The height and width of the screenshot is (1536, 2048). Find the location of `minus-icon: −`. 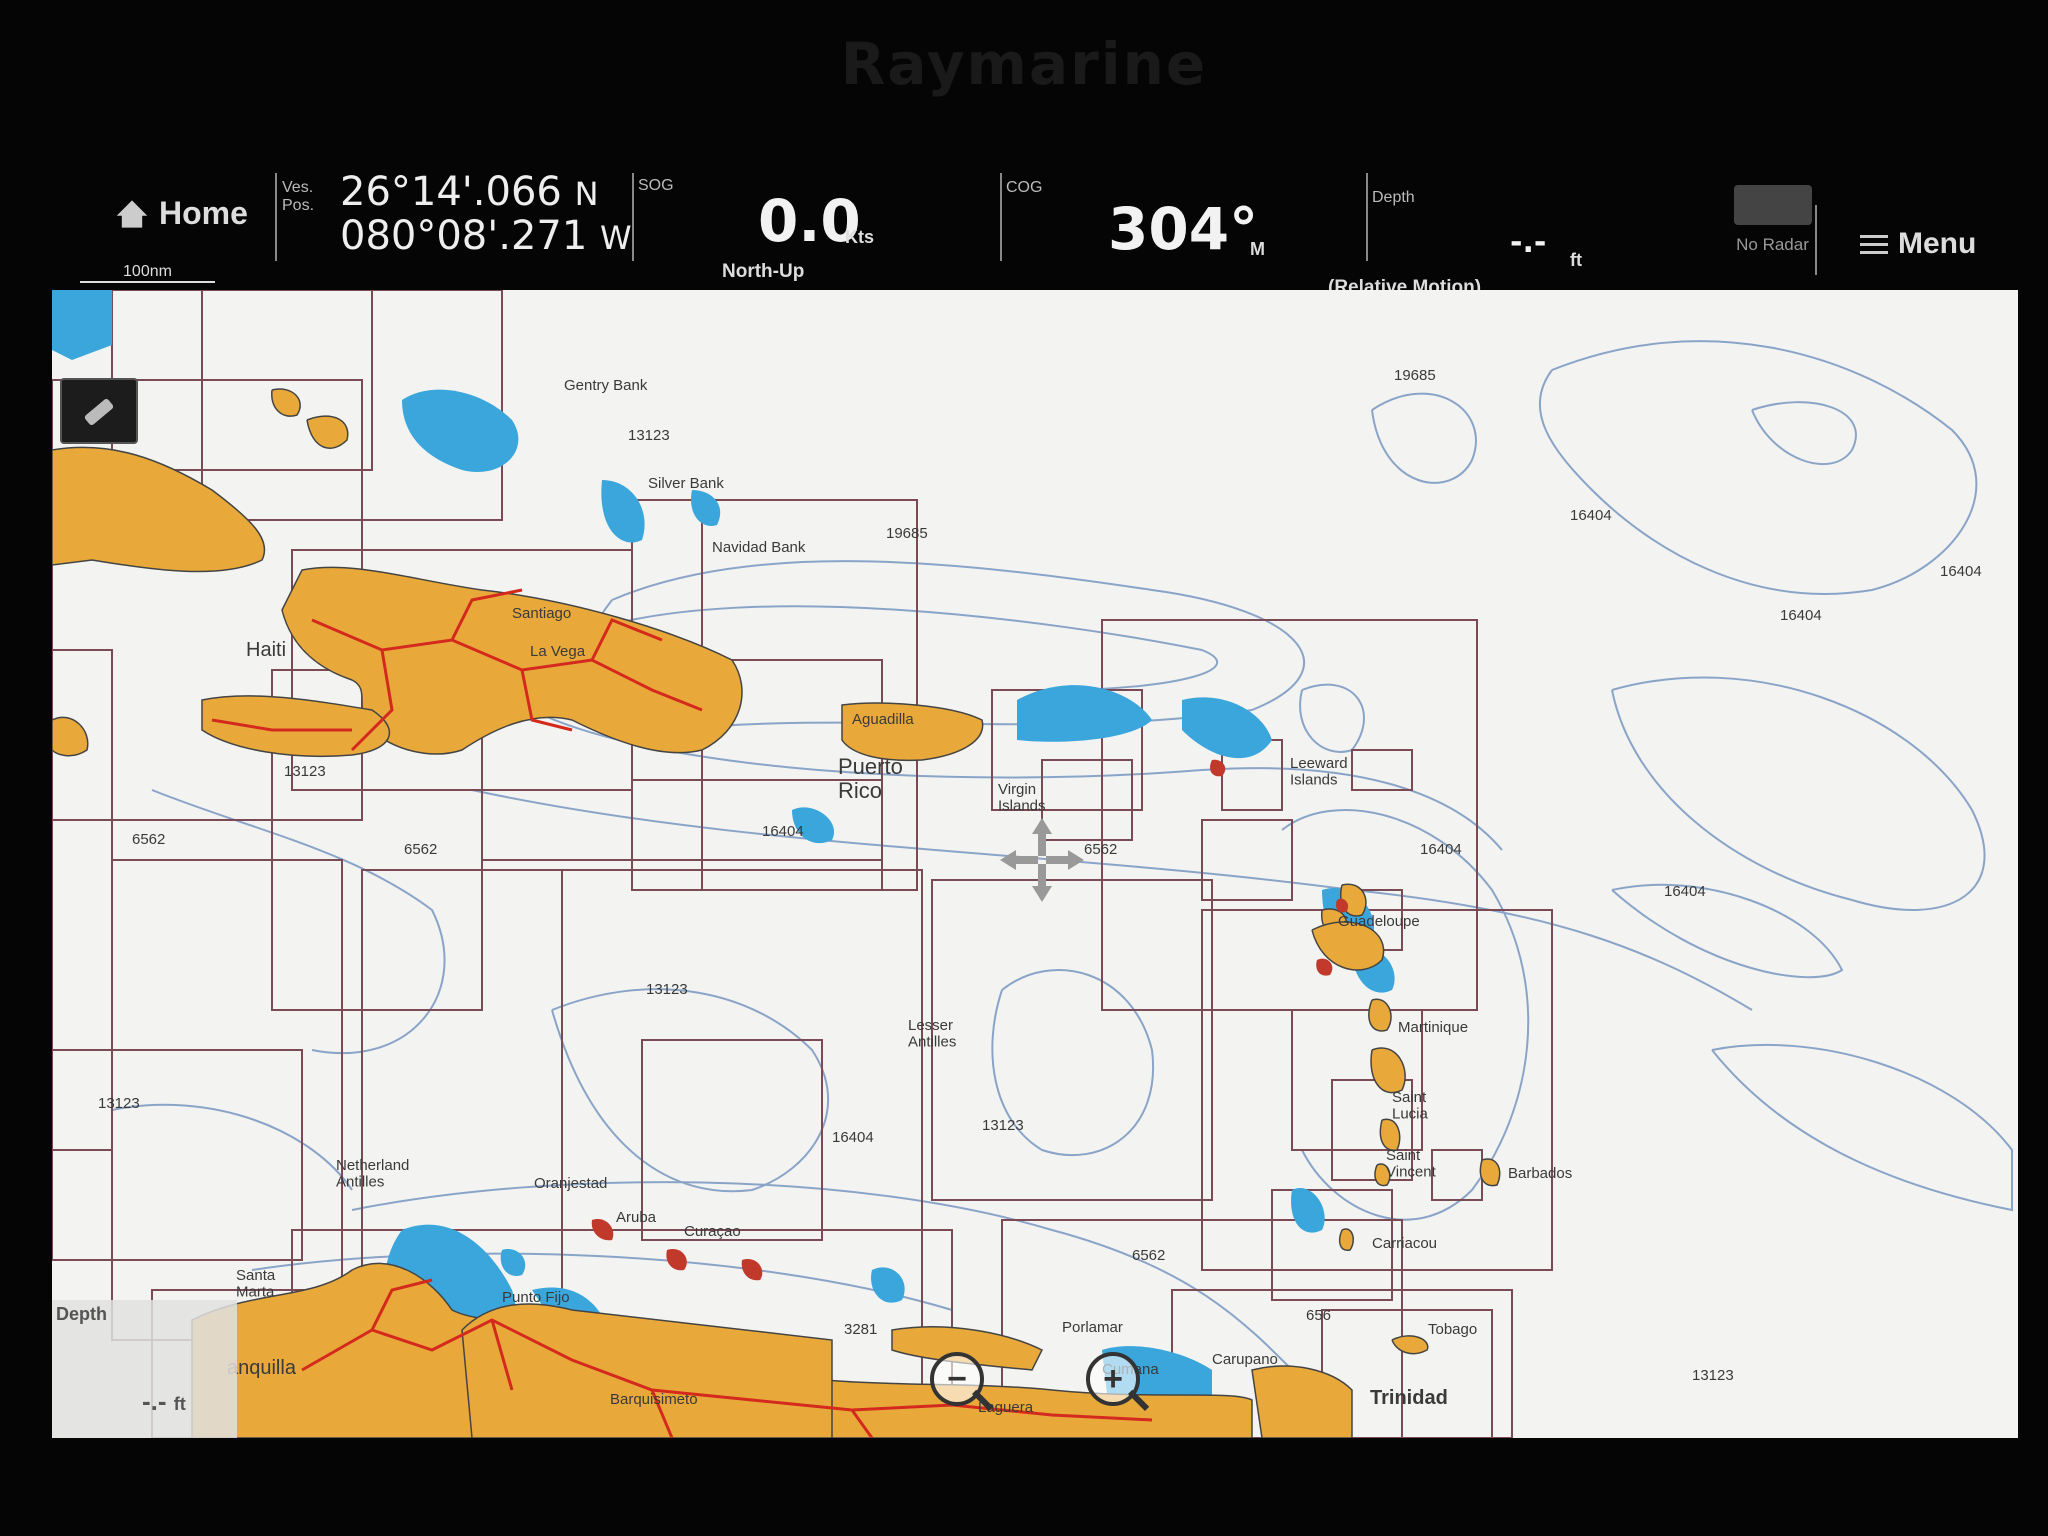

minus-icon: − is located at coordinates (957, 1379).